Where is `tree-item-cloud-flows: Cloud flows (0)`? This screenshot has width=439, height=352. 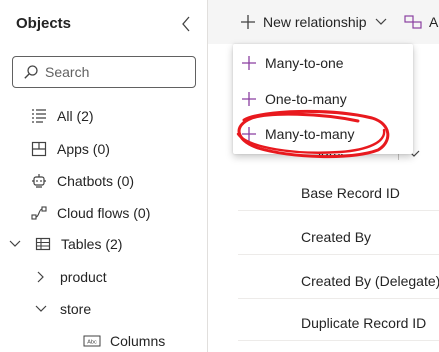 tree-item-cloud-flows: Cloud flows (0) is located at coordinates (90, 213).